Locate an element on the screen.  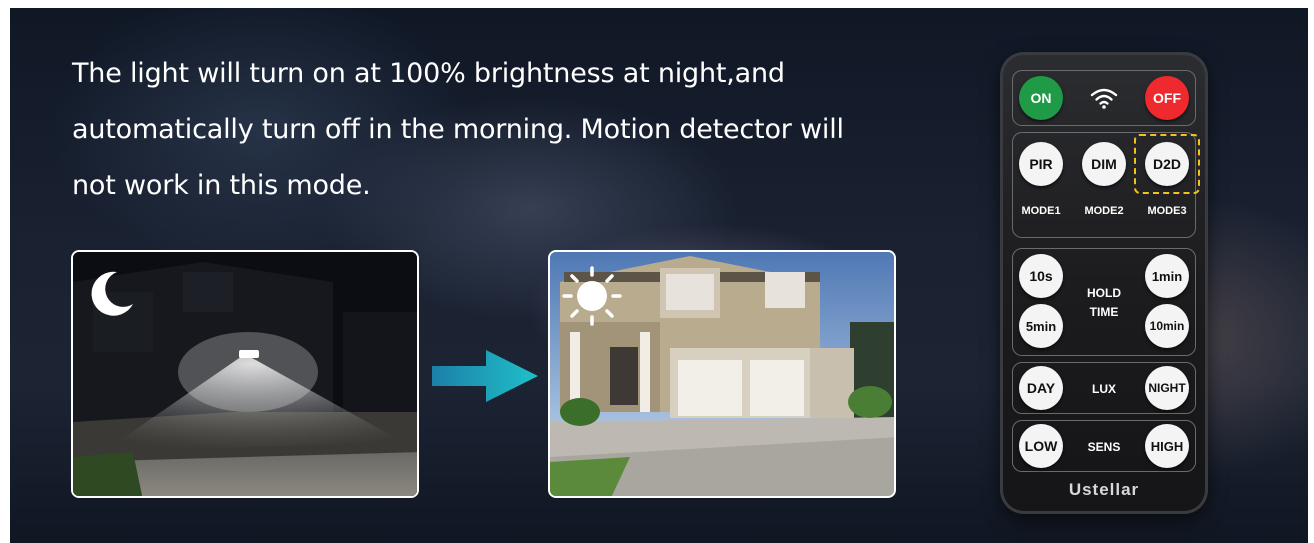
day-button: DAY is located at coordinates (1041, 388).